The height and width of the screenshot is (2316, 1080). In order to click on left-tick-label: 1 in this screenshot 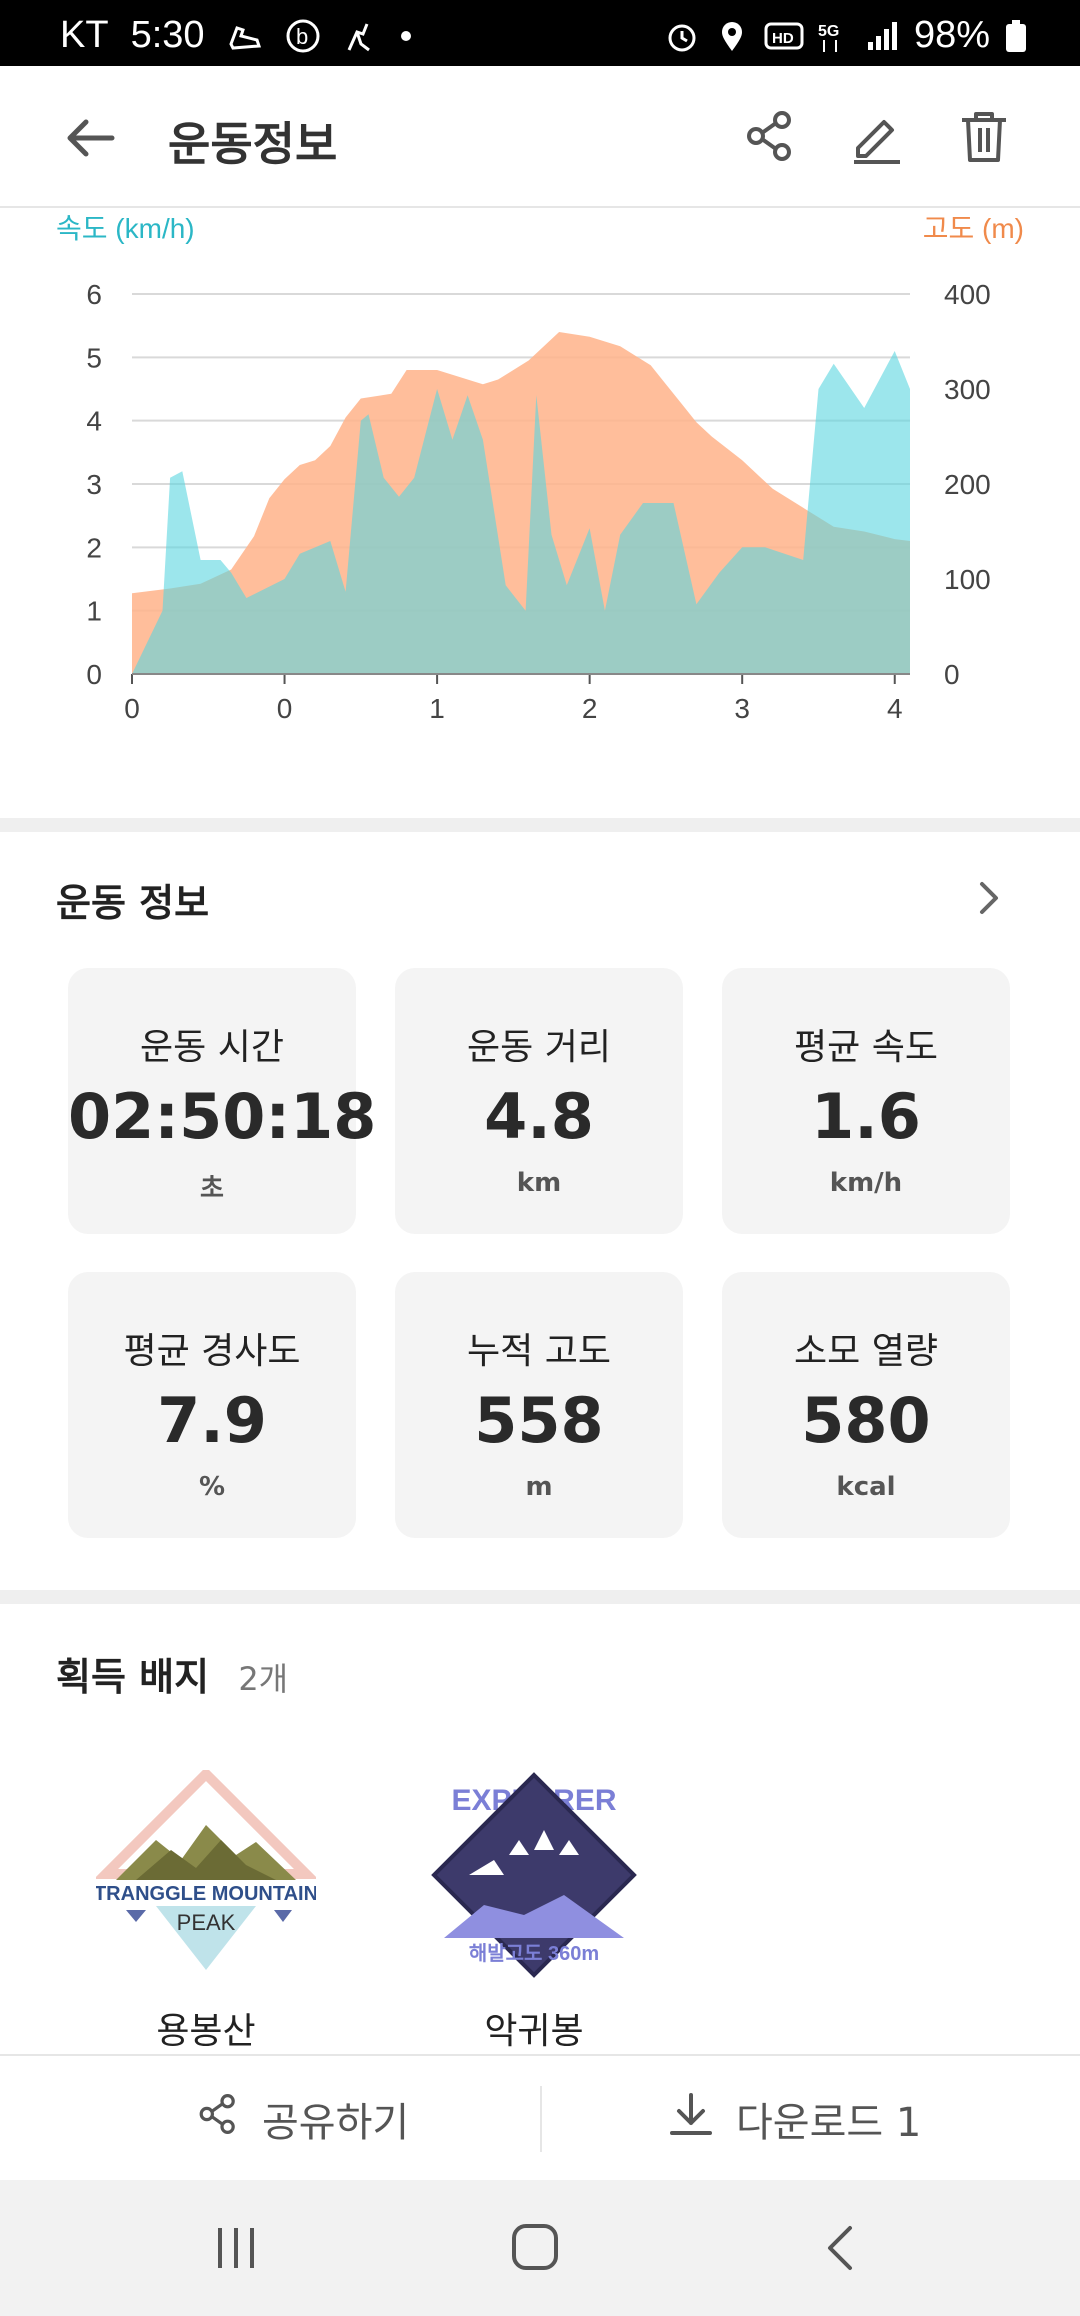, I will do `click(94, 611)`.